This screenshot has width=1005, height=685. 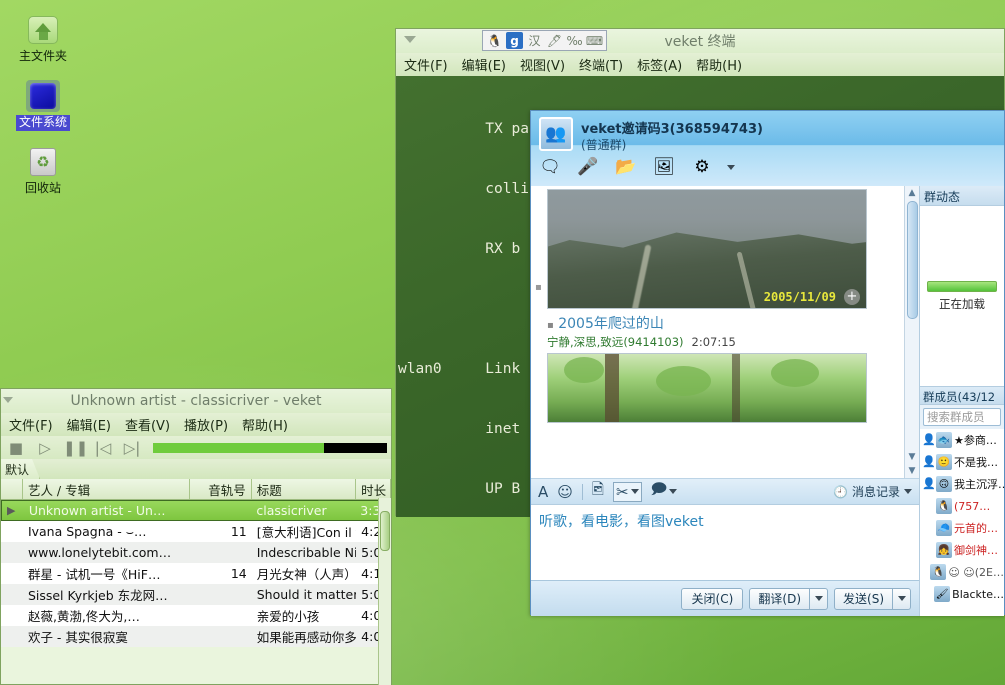 I want to click on next-track-icon: ▷|, so click(x=132, y=448).